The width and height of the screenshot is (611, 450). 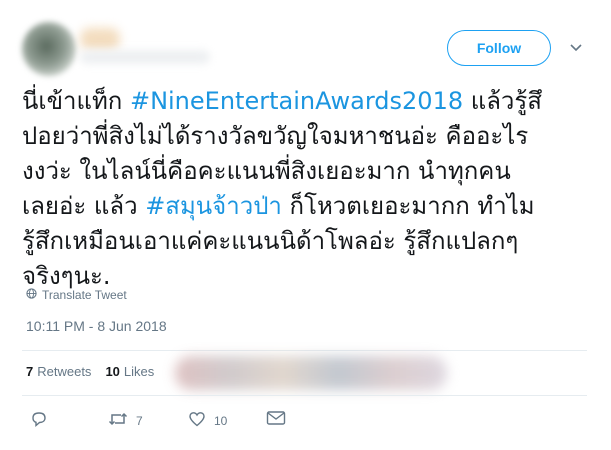 I want to click on retweet-button: 7, so click(x=125, y=420).